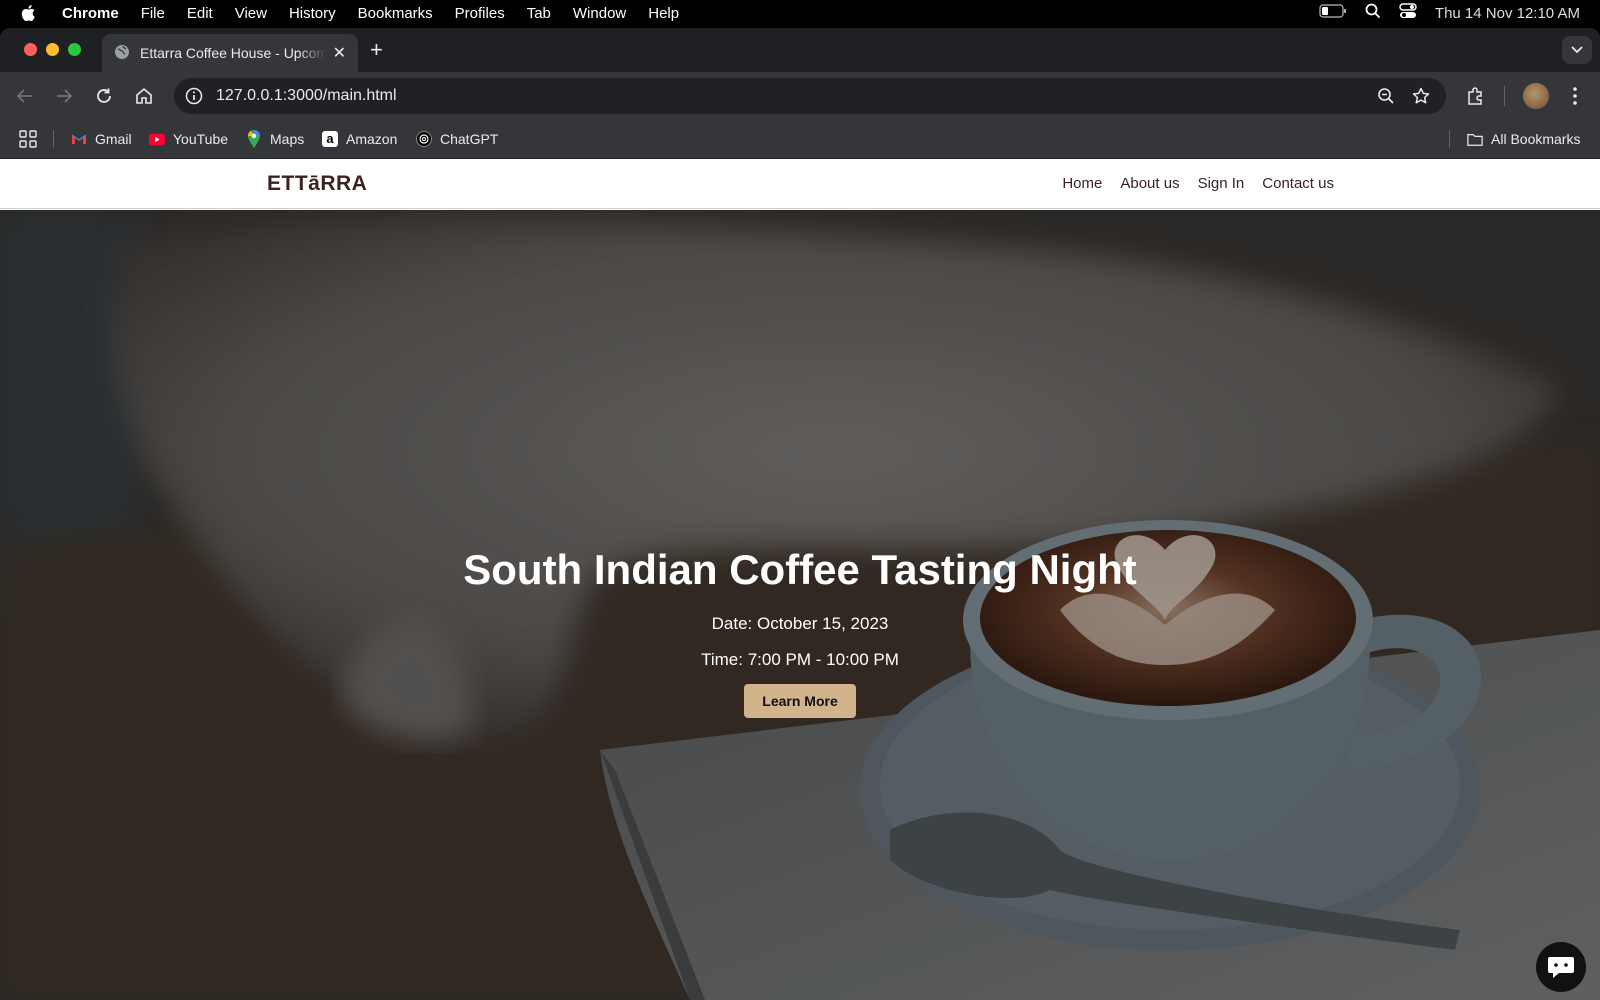 The image size is (1600, 1000). Describe the element at coordinates (372, 139) in the screenshot. I see `bookmark-label: Amazon` at that location.